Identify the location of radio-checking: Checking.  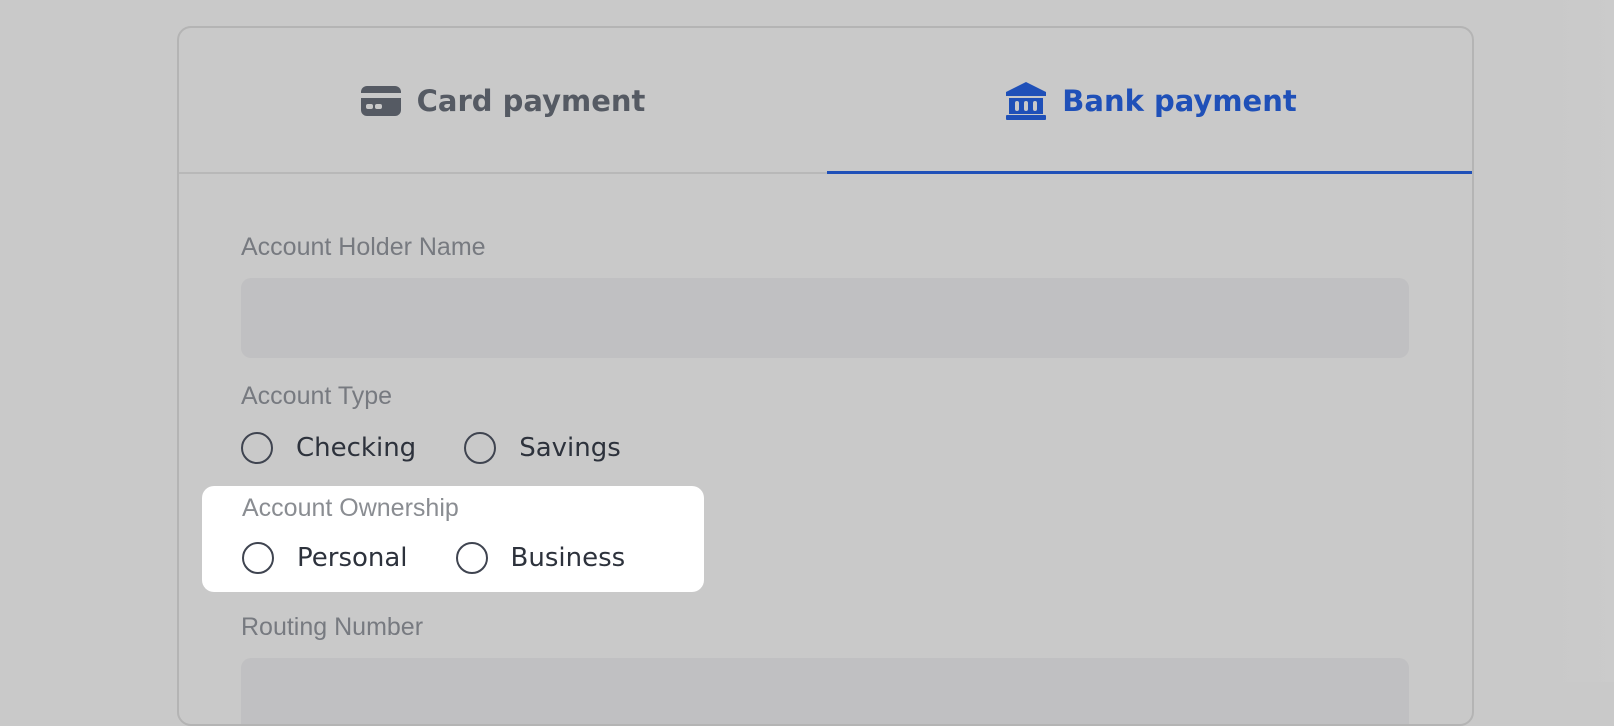
(328, 448).